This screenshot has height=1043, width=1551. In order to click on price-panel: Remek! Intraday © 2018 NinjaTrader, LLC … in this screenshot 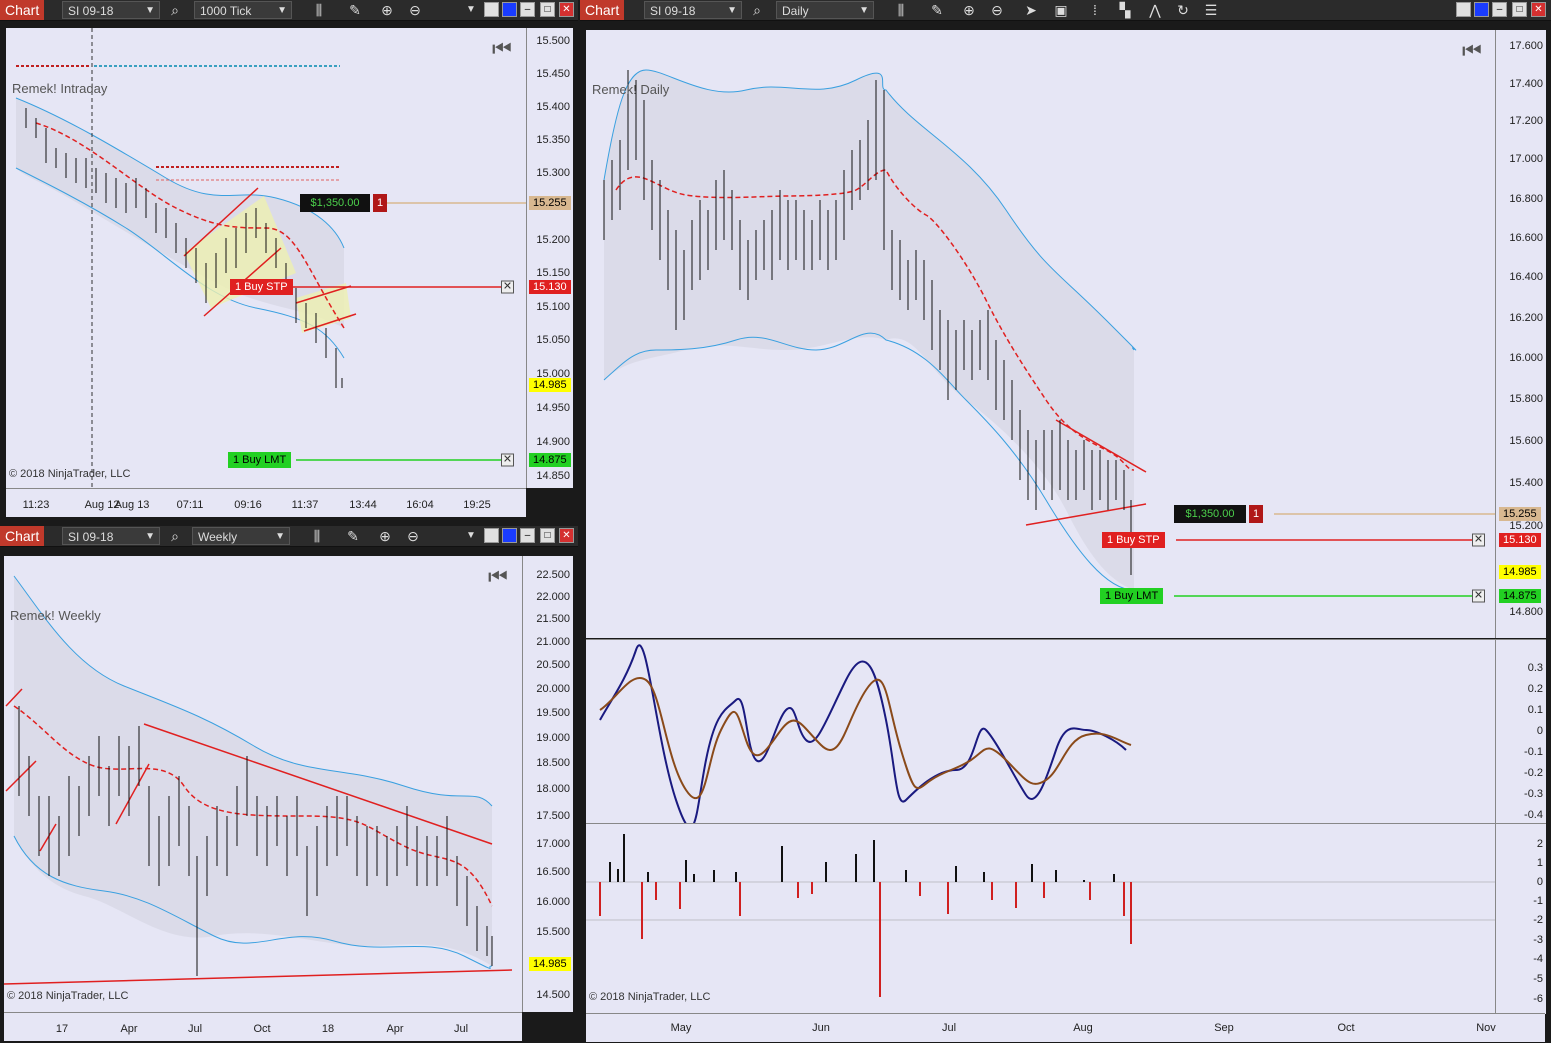, I will do `click(266, 258)`.